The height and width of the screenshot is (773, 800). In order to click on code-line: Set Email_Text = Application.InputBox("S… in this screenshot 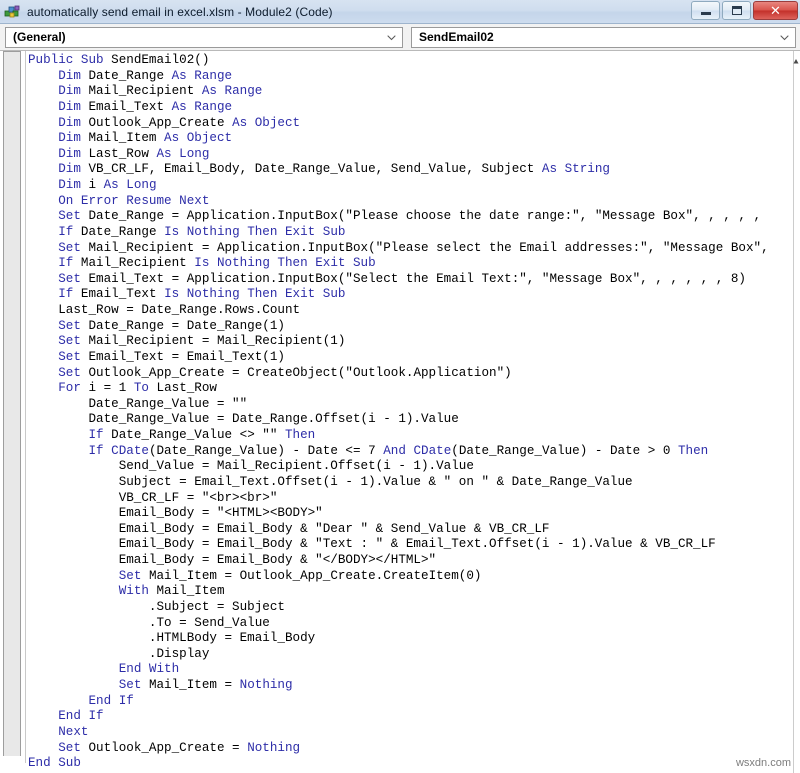, I will do `click(402, 278)`.